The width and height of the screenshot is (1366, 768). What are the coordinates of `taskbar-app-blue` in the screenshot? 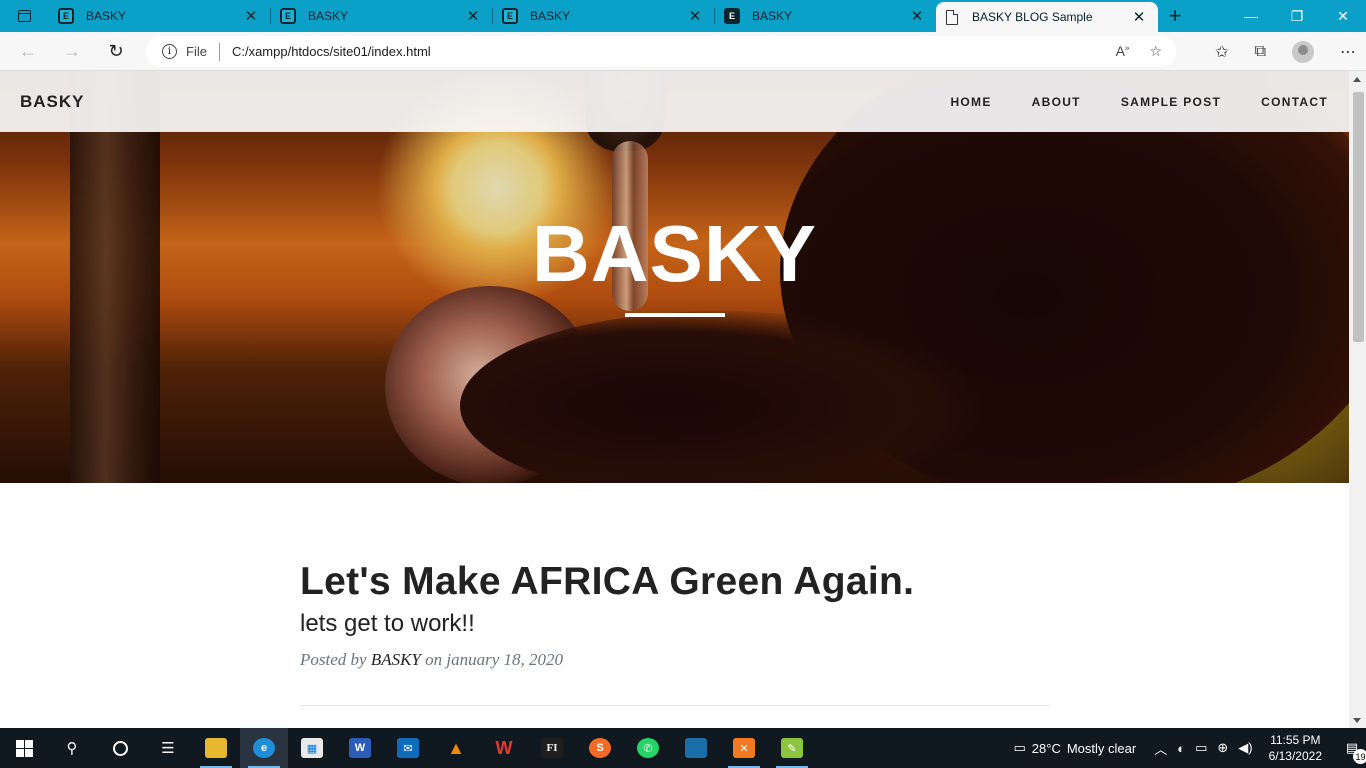 It's located at (696, 748).